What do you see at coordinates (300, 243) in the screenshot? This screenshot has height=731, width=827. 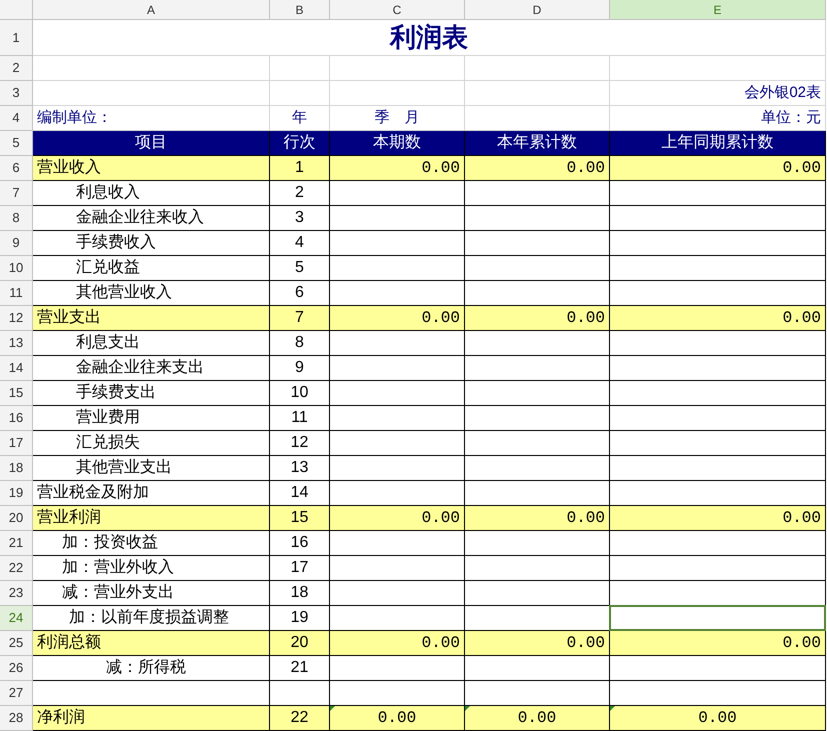 I see `table-cell: 4` at bounding box center [300, 243].